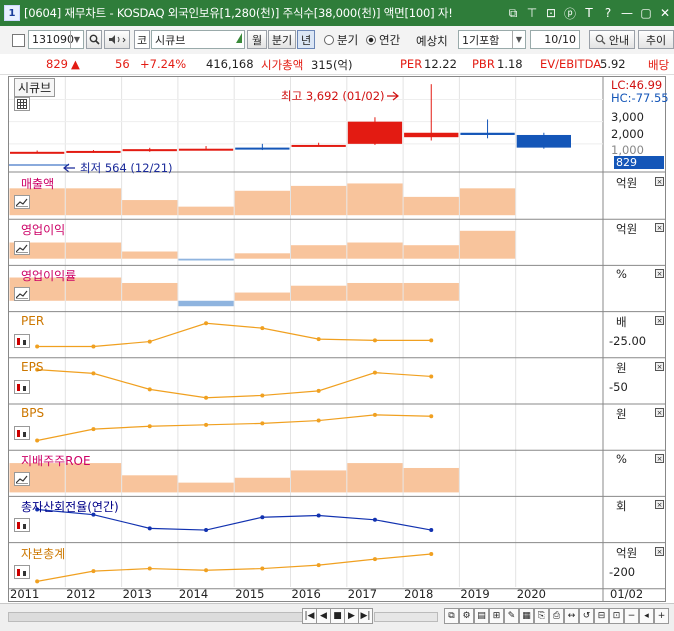  I want to click on overlay-icon: ⊞, so click(496, 616).